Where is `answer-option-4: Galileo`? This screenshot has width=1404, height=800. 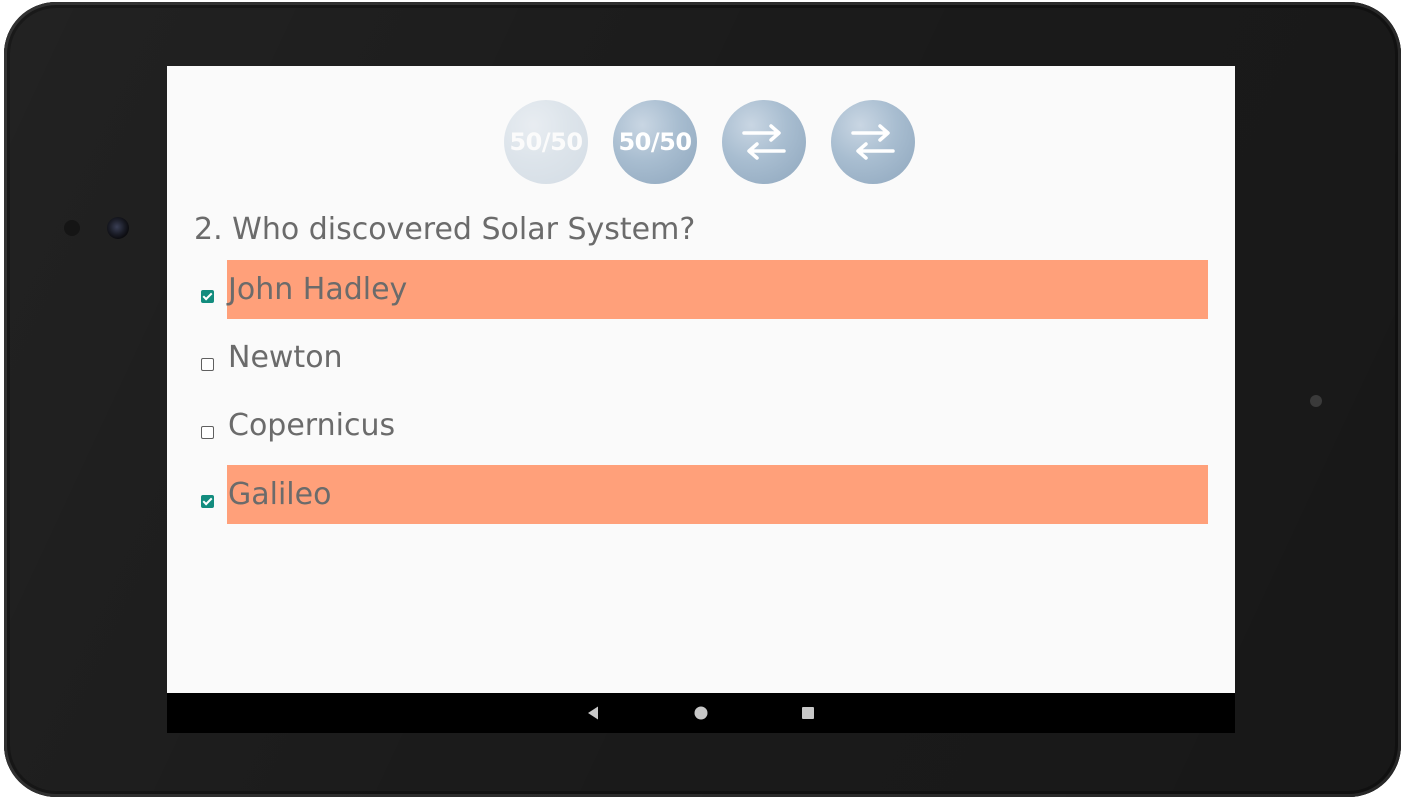
answer-option-4: Galileo is located at coordinates (703, 495).